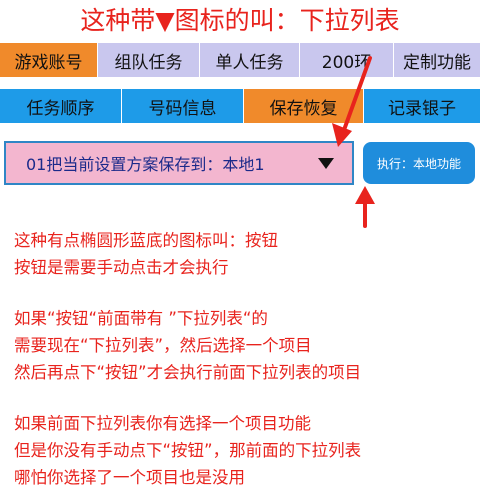 The width and height of the screenshot is (480, 503). What do you see at coordinates (121, 267) in the screenshot?
I see `explain-line: 按钮是需要手动点击才会执行` at bounding box center [121, 267].